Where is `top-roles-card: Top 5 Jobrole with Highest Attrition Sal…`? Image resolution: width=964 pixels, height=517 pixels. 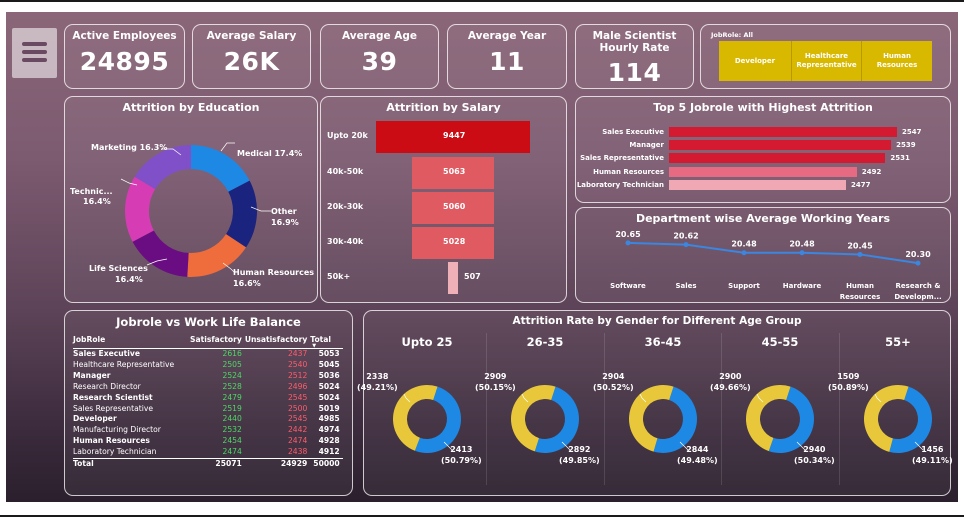
top-roles-card: Top 5 Jobrole with Highest Attrition Sal… is located at coordinates (763, 149).